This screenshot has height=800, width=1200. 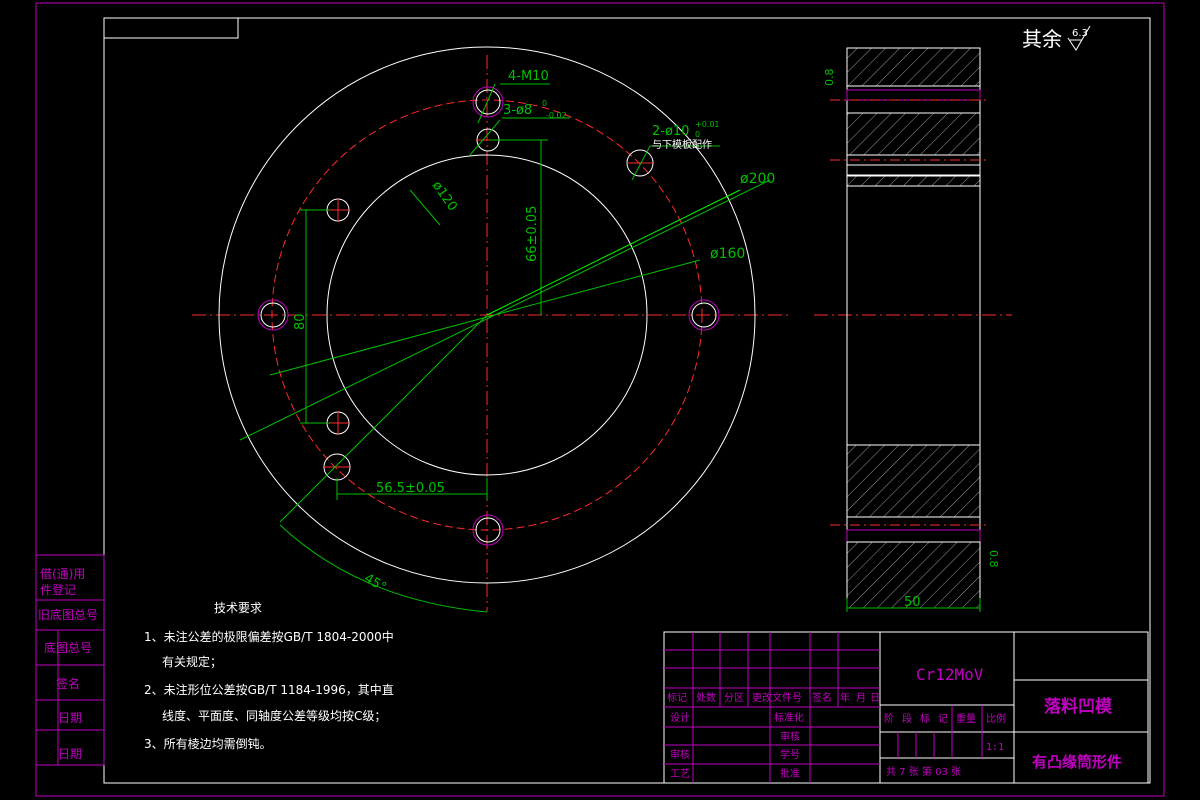 What do you see at coordinates (777, 697) in the screenshot?
I see `rev-h-3: 更改文件号` at bounding box center [777, 697].